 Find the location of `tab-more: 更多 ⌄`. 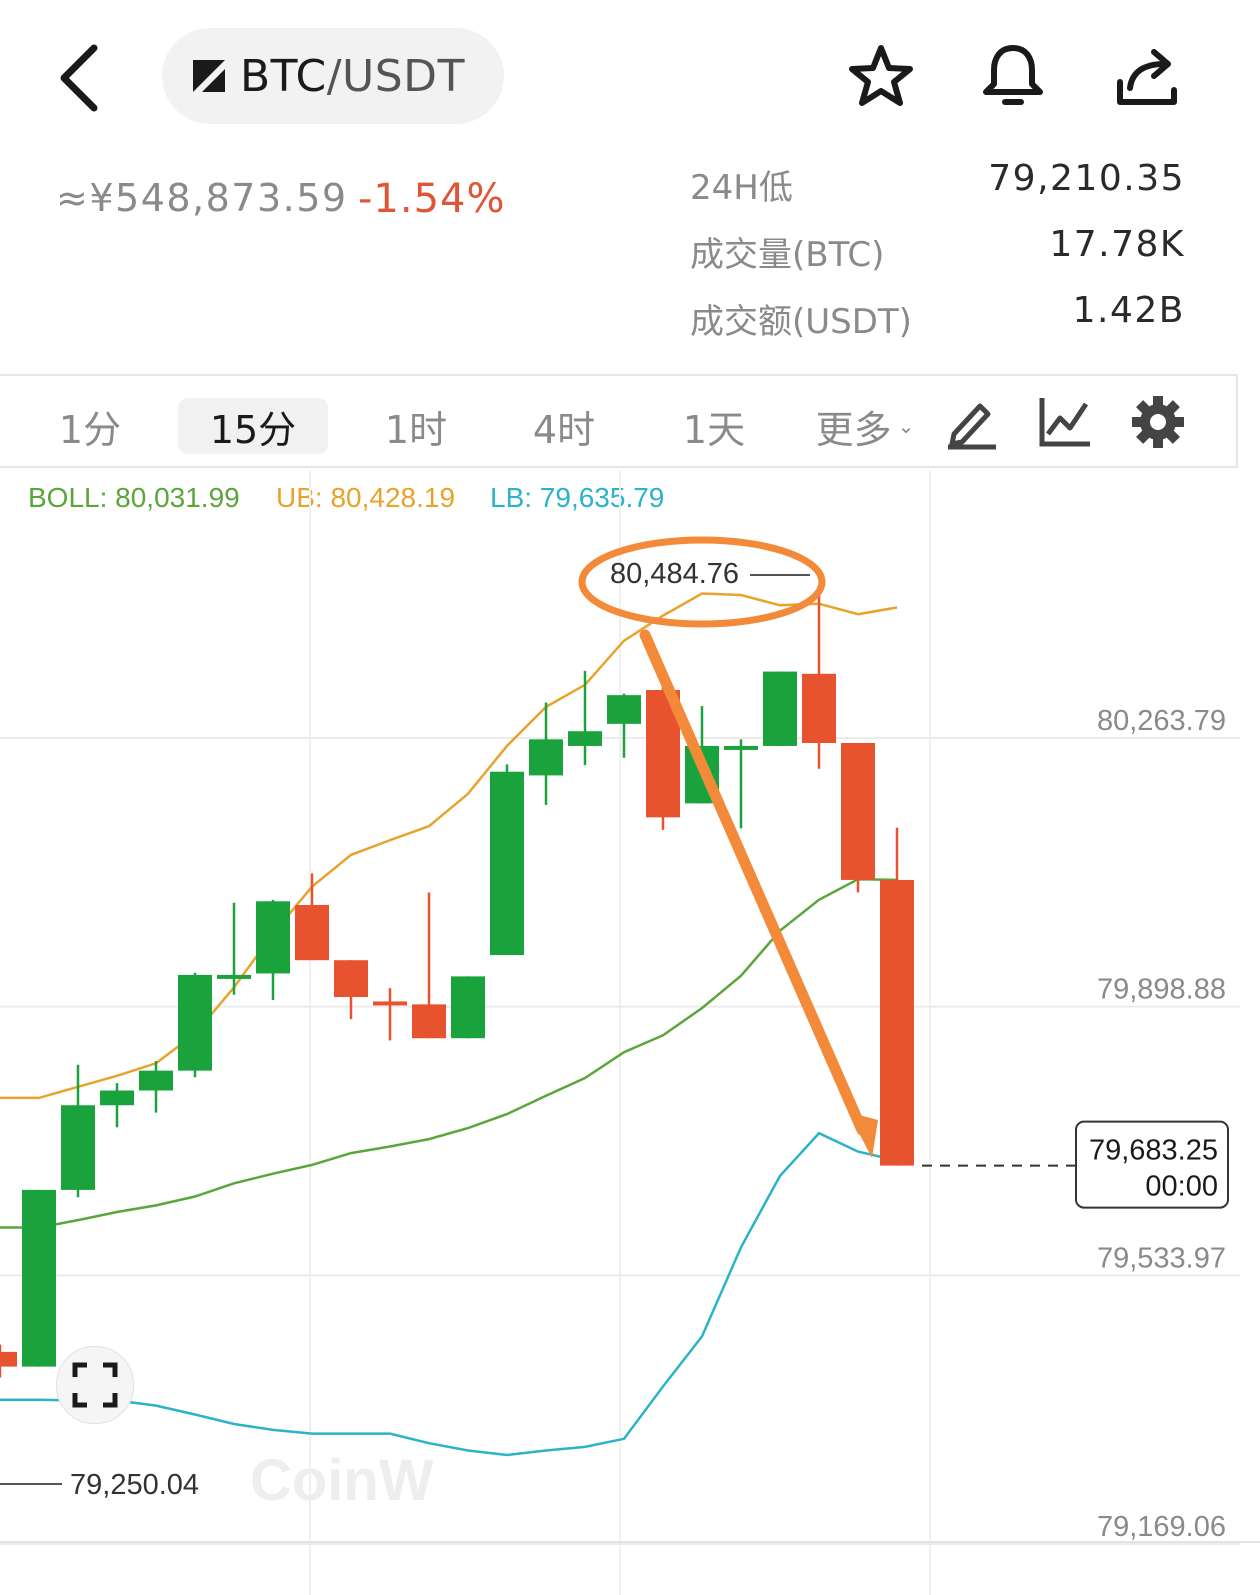

tab-more: 更多 ⌄ is located at coordinates (865, 426).